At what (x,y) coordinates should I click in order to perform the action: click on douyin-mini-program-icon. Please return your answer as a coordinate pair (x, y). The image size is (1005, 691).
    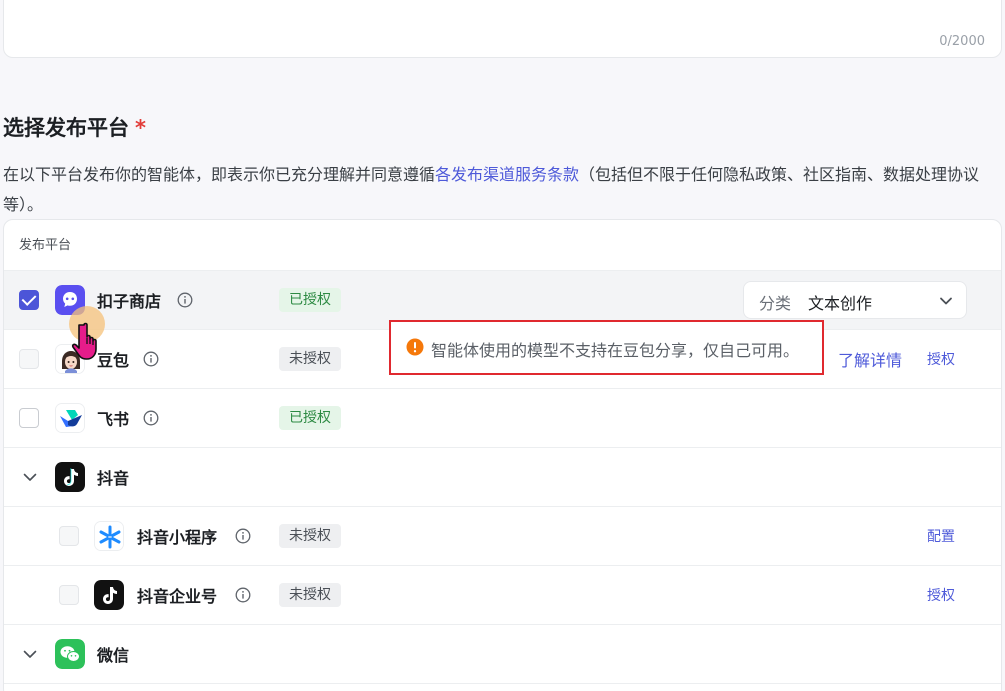
    Looking at the image, I should click on (109, 536).